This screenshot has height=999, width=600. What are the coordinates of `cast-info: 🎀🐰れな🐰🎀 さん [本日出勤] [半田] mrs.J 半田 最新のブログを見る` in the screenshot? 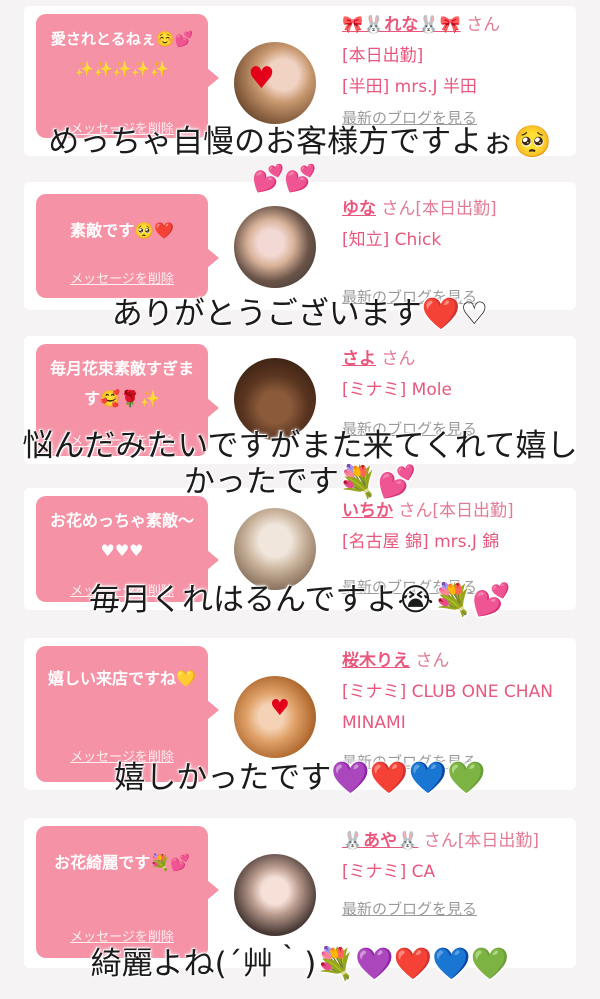 It's located at (456, 72).